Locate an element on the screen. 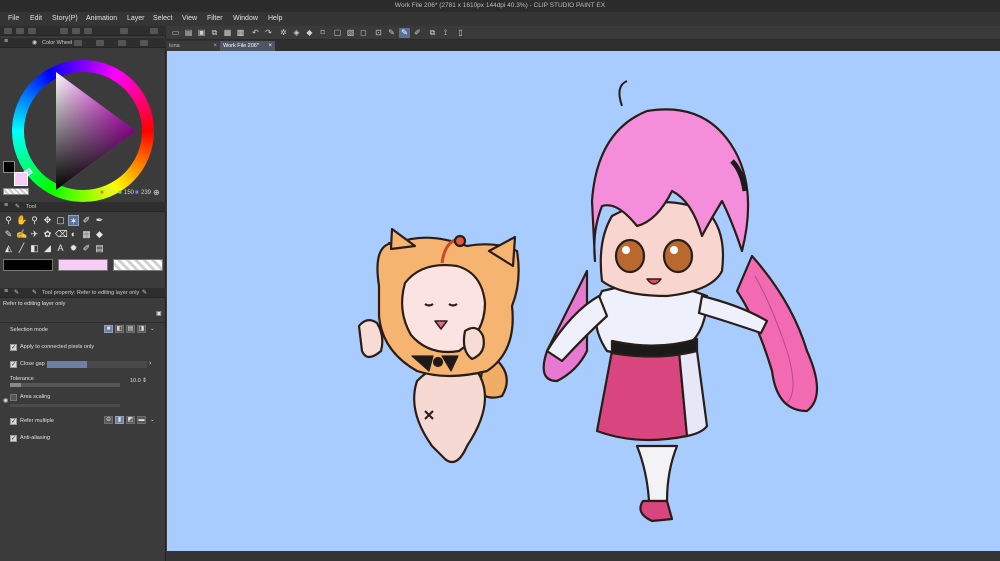 Image resolution: width=1000 pixels, height=561 pixels. pencil-icon: ✎ is located at coordinates (8, 234).